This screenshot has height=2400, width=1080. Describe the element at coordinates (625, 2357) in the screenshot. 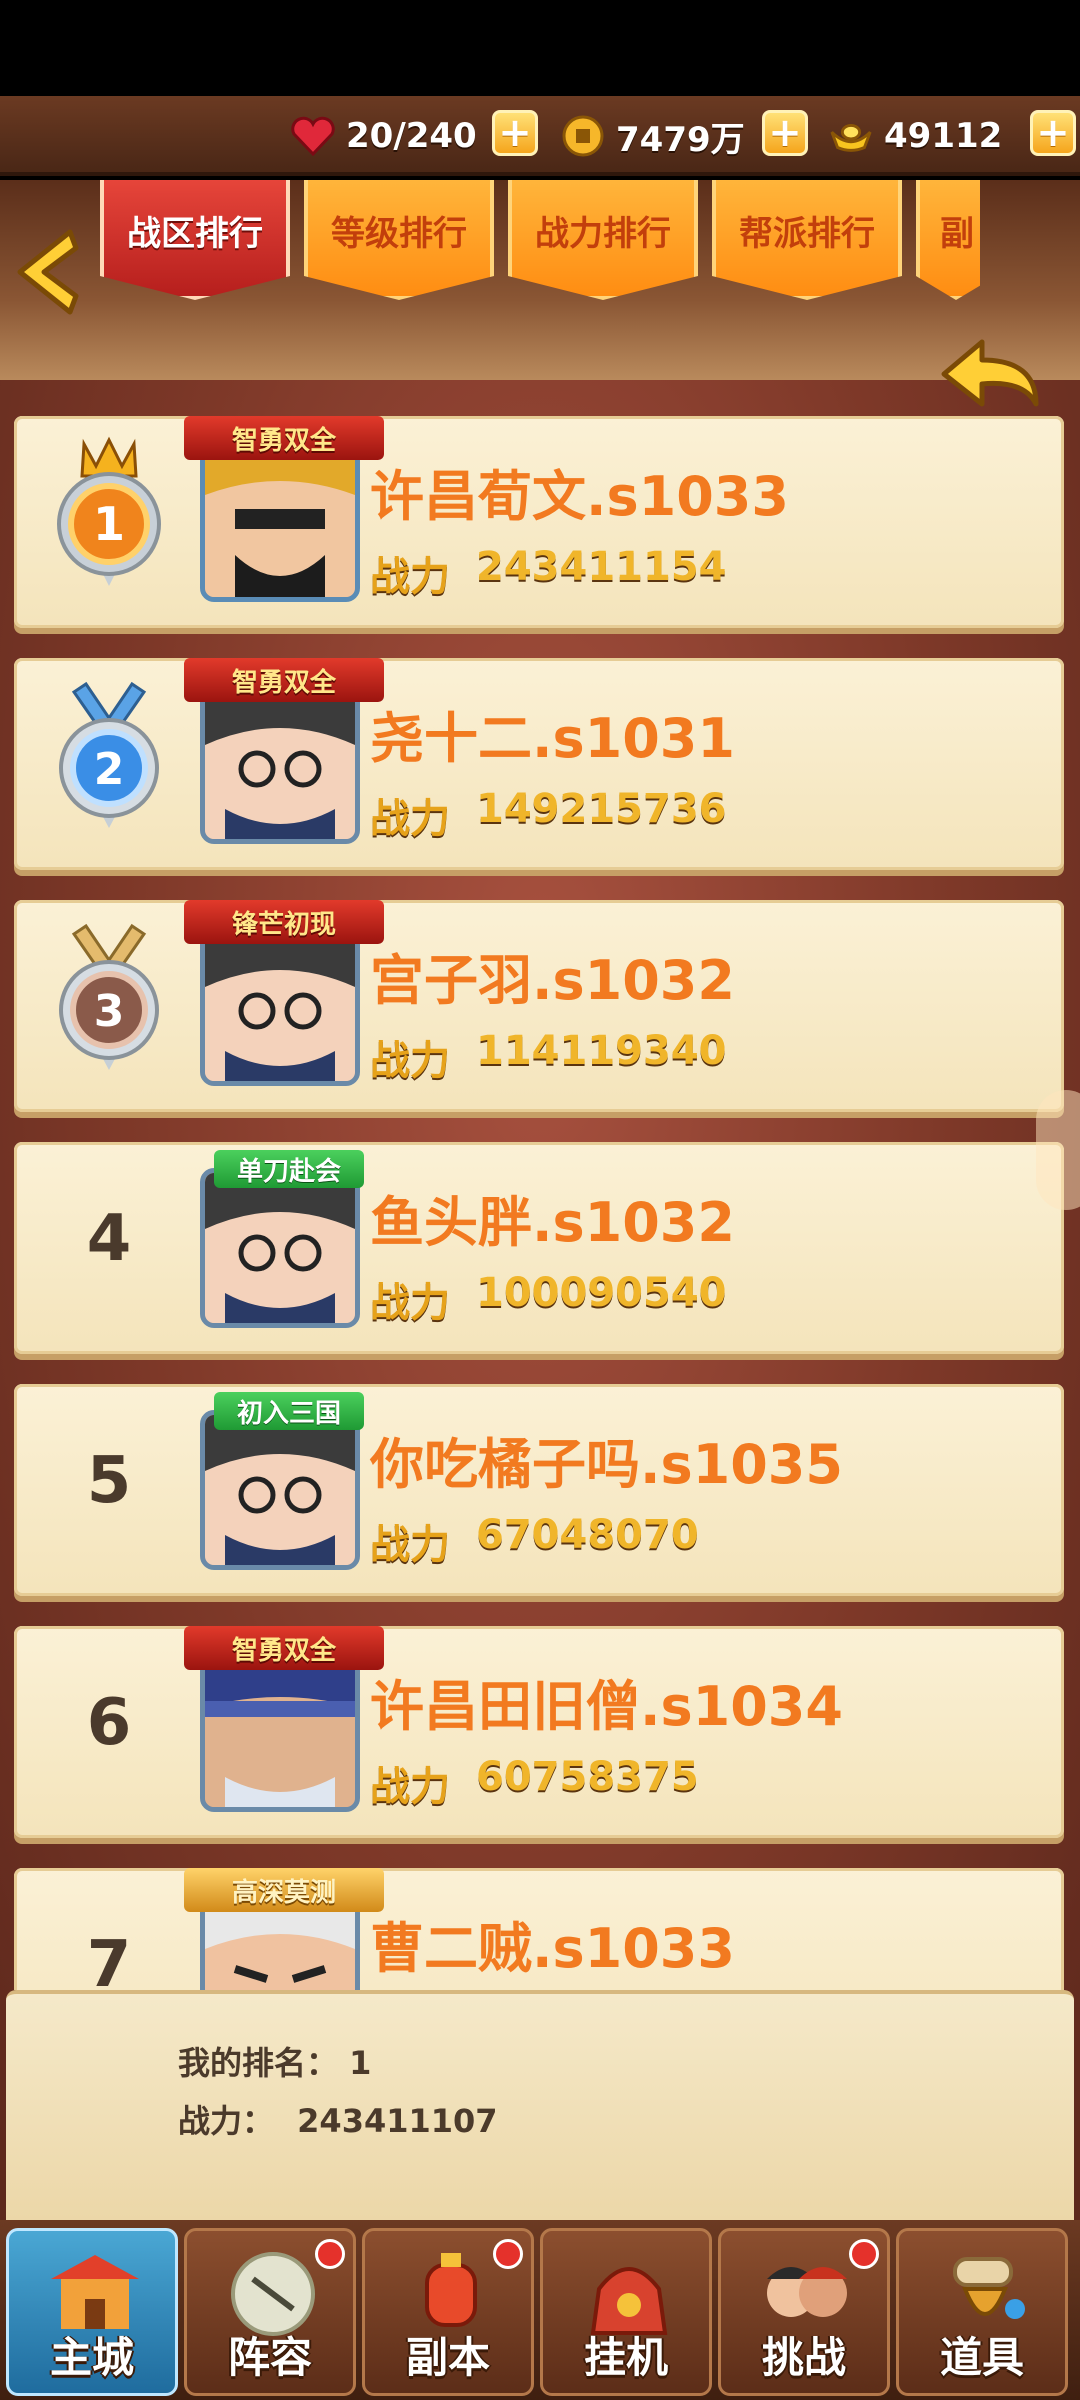

I see `nav-label: 挂机` at that location.